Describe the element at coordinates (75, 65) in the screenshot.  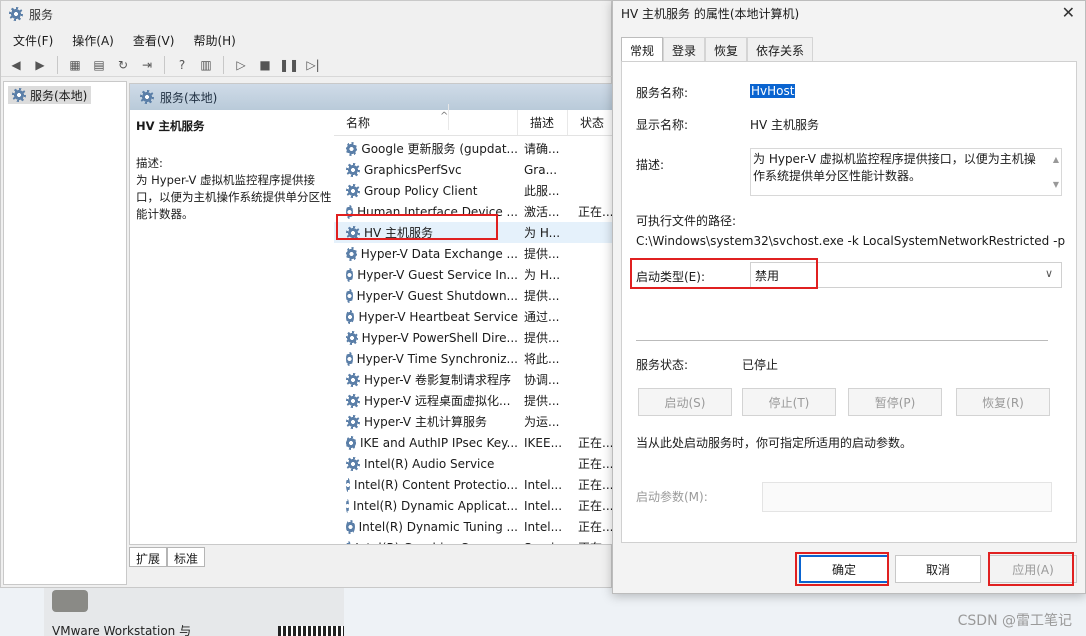
I see `show-tree-icon: ▦` at that location.